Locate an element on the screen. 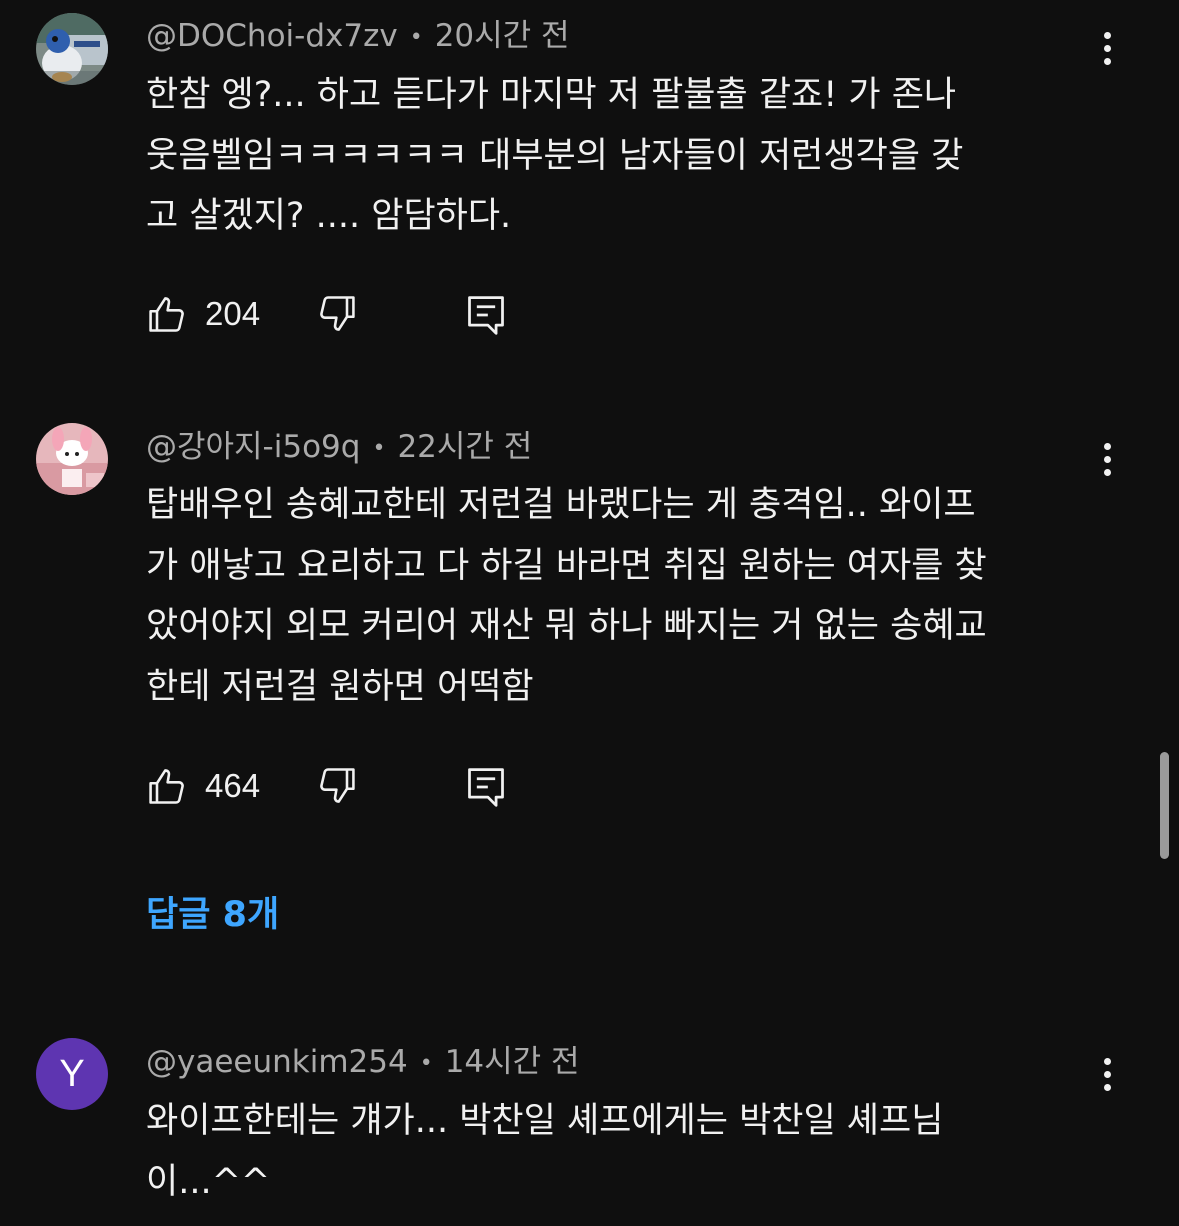 The height and width of the screenshot is (1226, 1179). comment-text: 와이프한테는 걔가... 박찬일 셰프에게는 박찬일 셰프님 이...^^ is located at coordinates (545, 1151).